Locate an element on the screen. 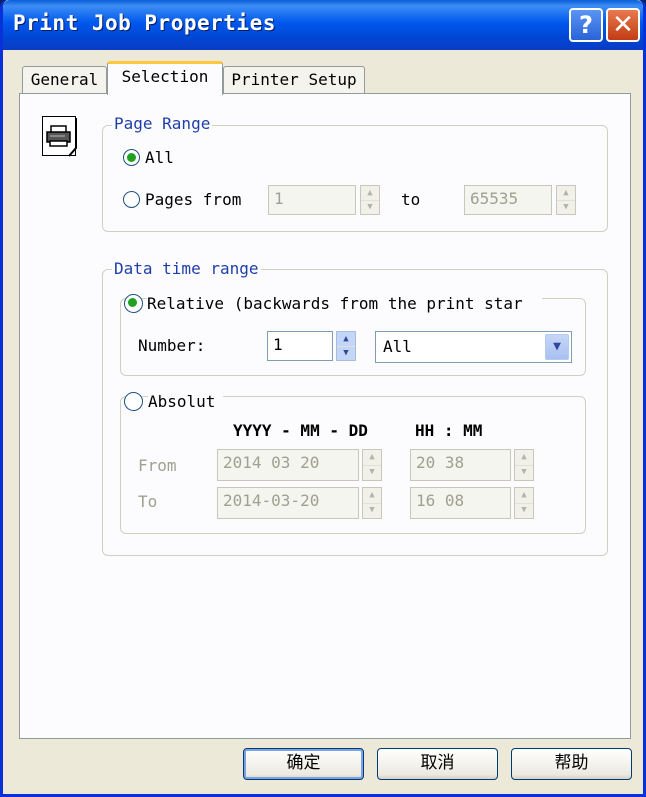 This screenshot has height=797, width=646. number-field: 1 is located at coordinates (300, 346).